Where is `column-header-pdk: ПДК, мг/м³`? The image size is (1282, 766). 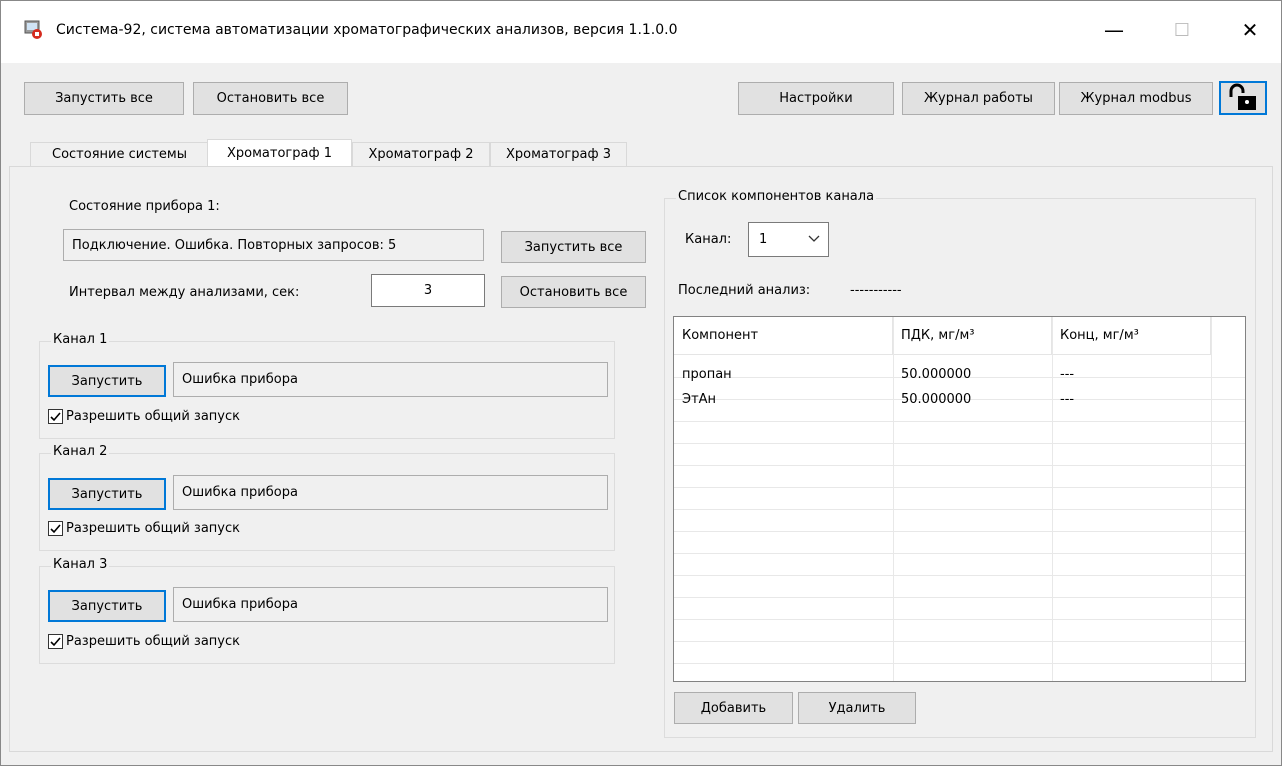 column-header-pdk: ПДК, мг/м³ is located at coordinates (972, 336).